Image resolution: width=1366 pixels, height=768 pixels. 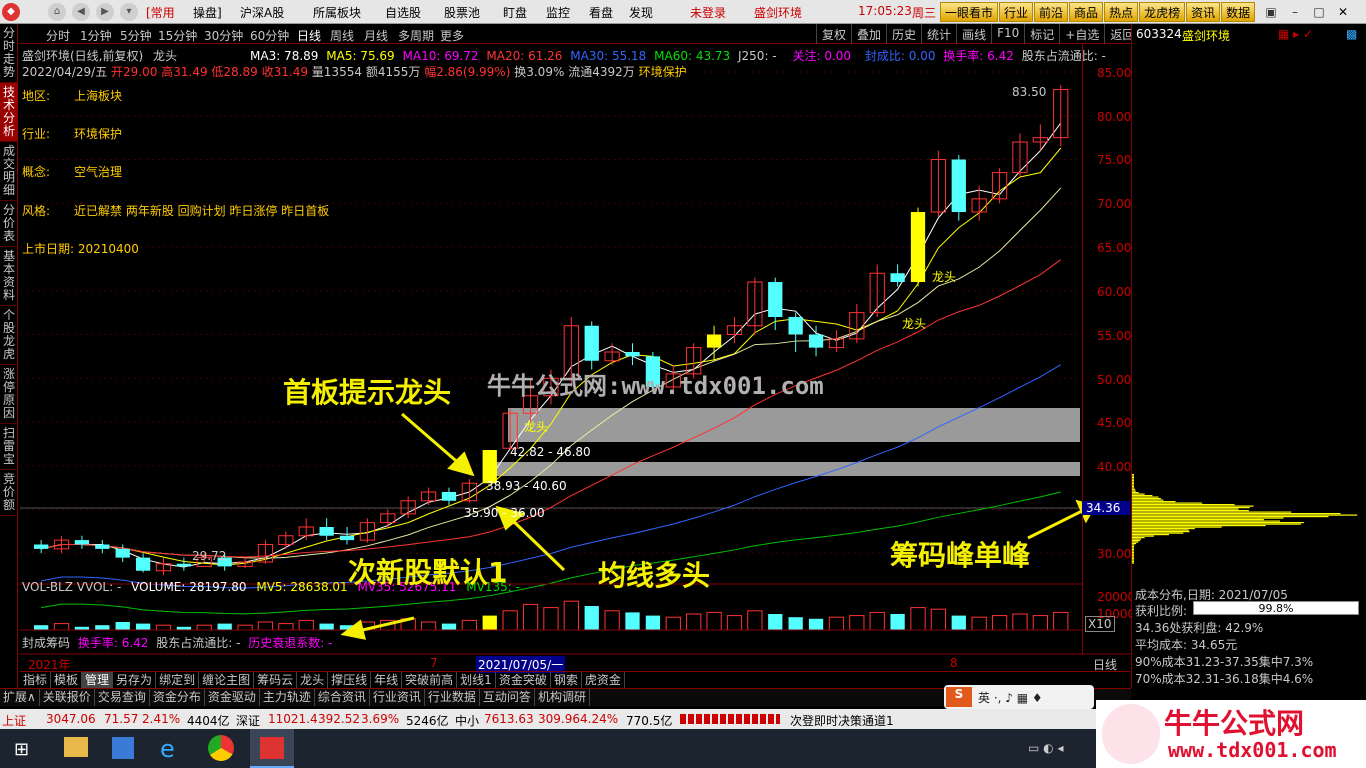 I want to click on sz-label: 深证, so click(x=248, y=720).